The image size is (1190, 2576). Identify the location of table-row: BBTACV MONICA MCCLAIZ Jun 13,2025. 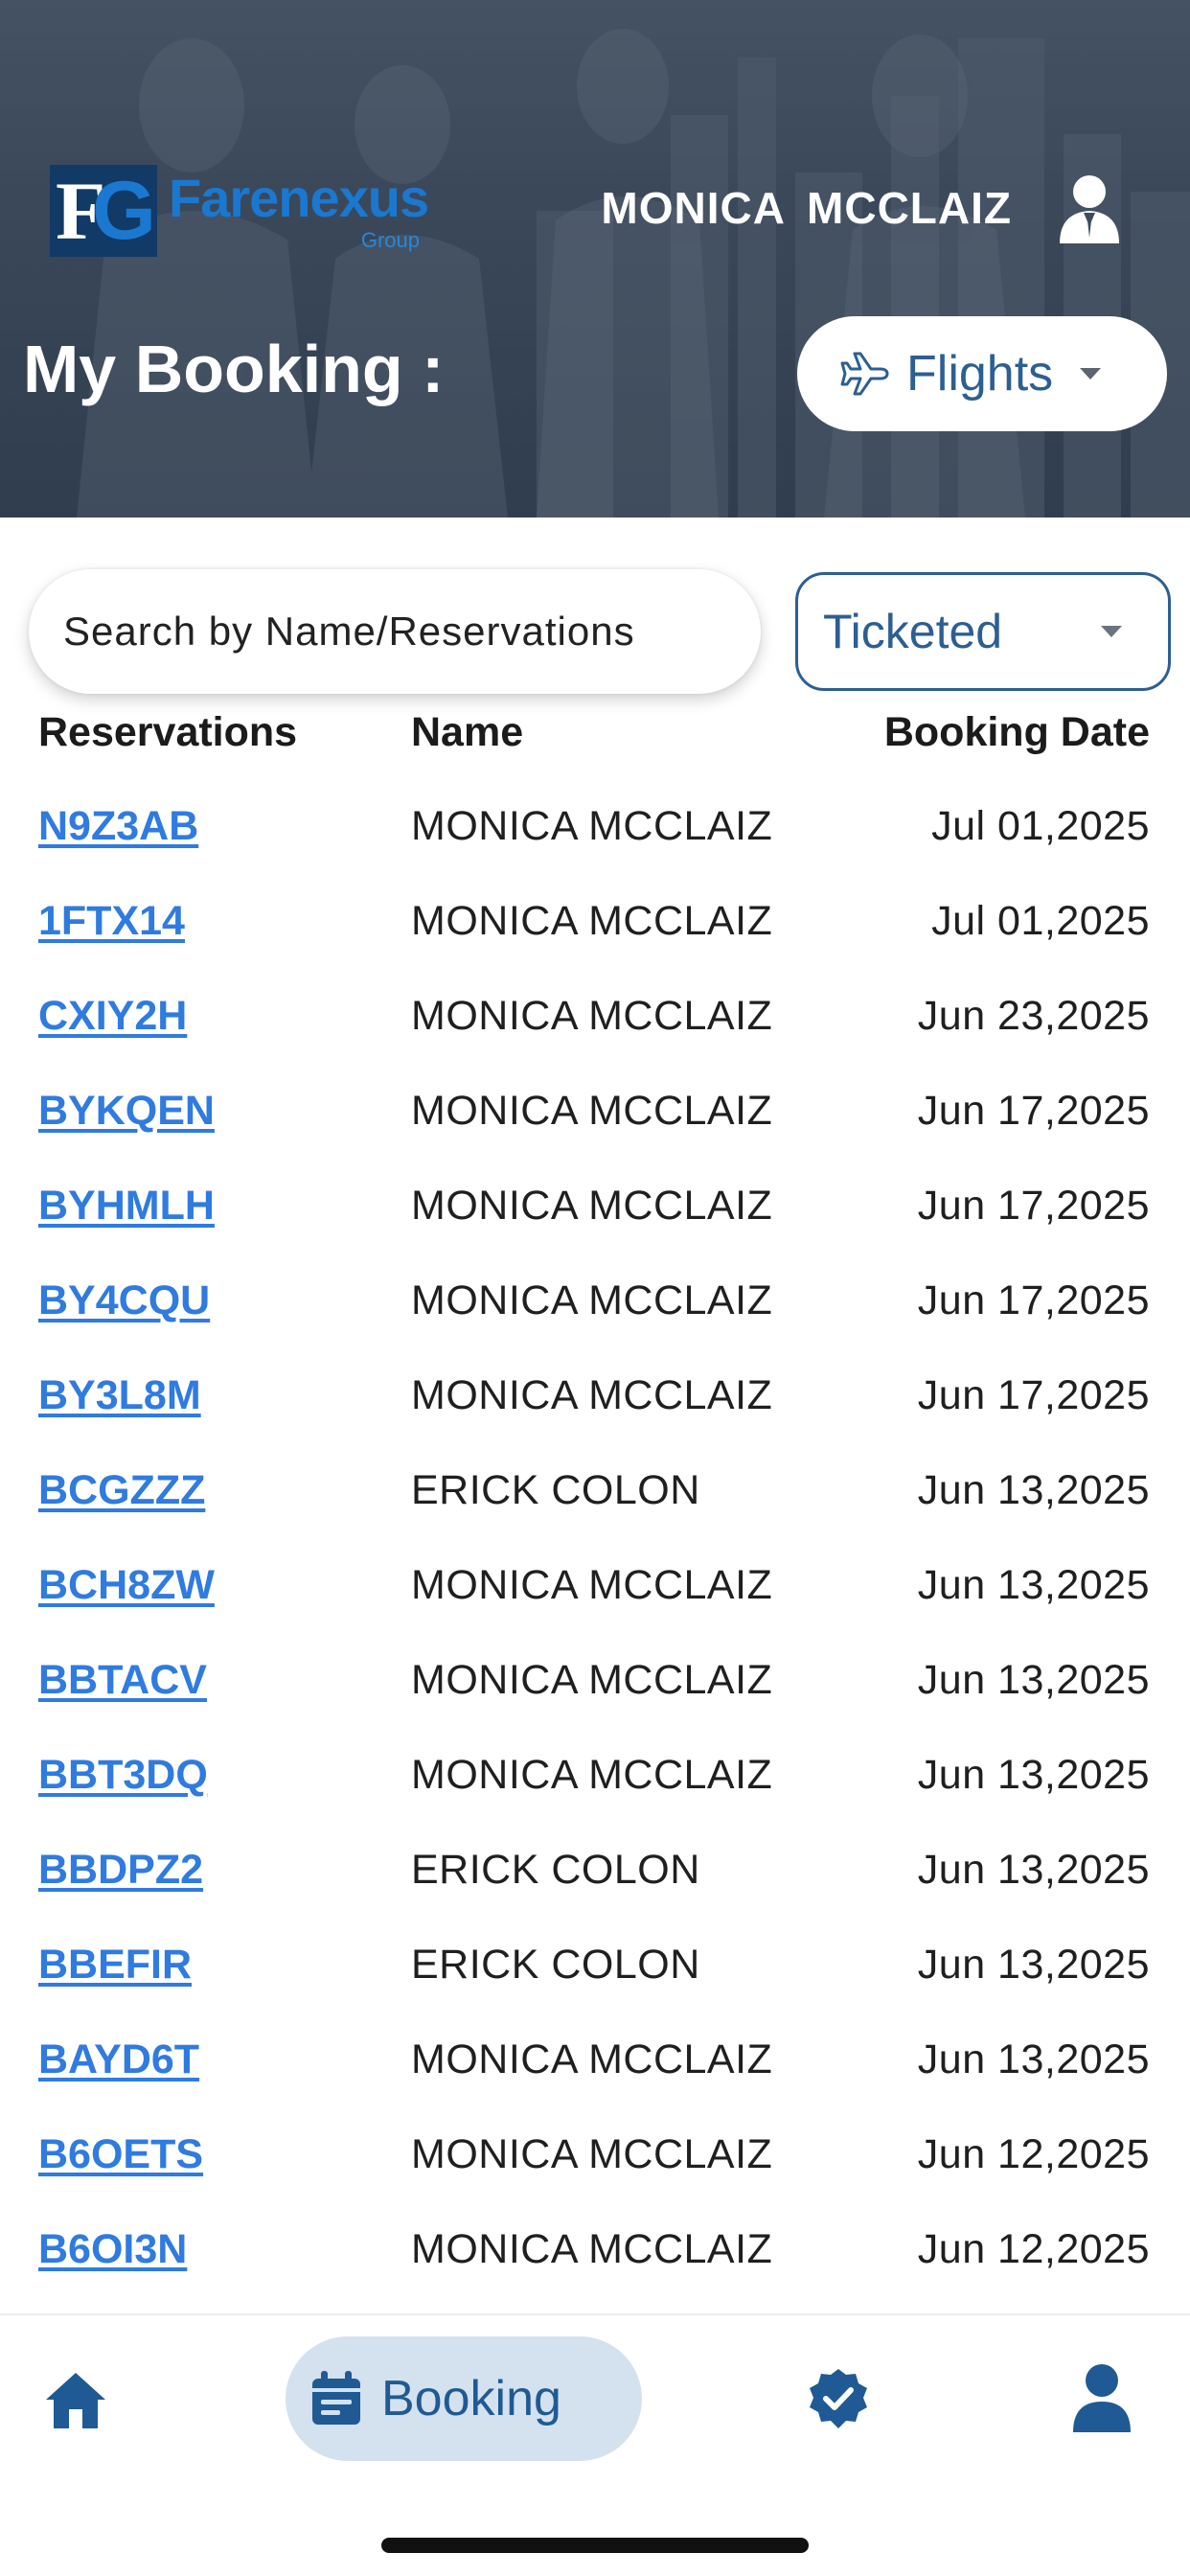
(595, 1693).